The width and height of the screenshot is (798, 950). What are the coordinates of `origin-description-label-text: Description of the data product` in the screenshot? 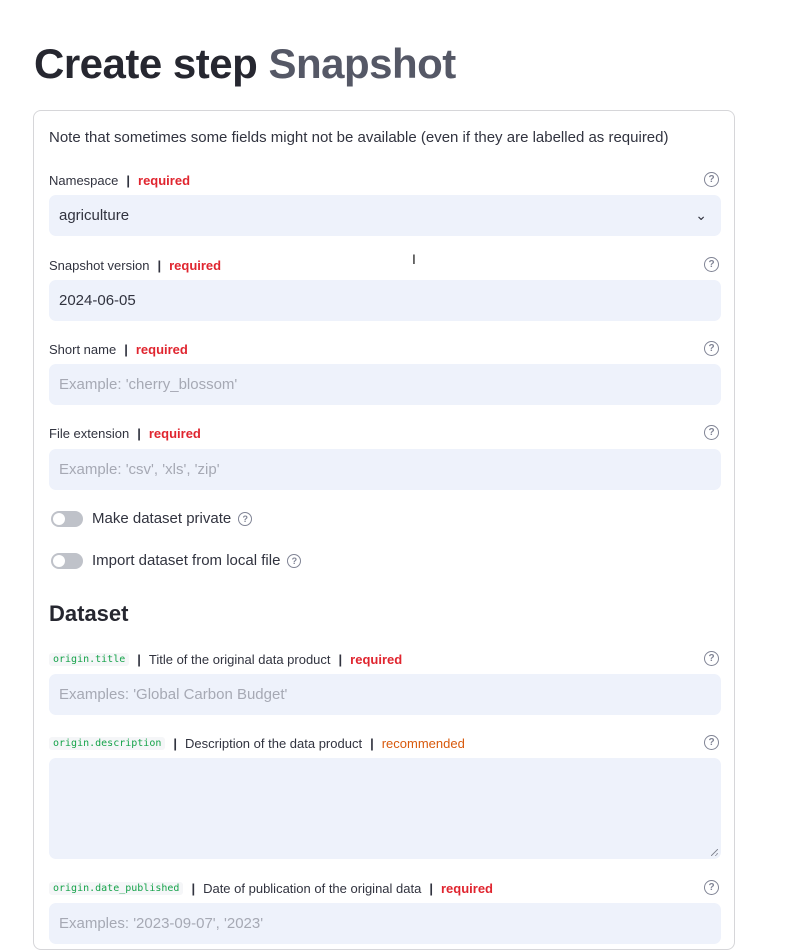 It's located at (274, 743).